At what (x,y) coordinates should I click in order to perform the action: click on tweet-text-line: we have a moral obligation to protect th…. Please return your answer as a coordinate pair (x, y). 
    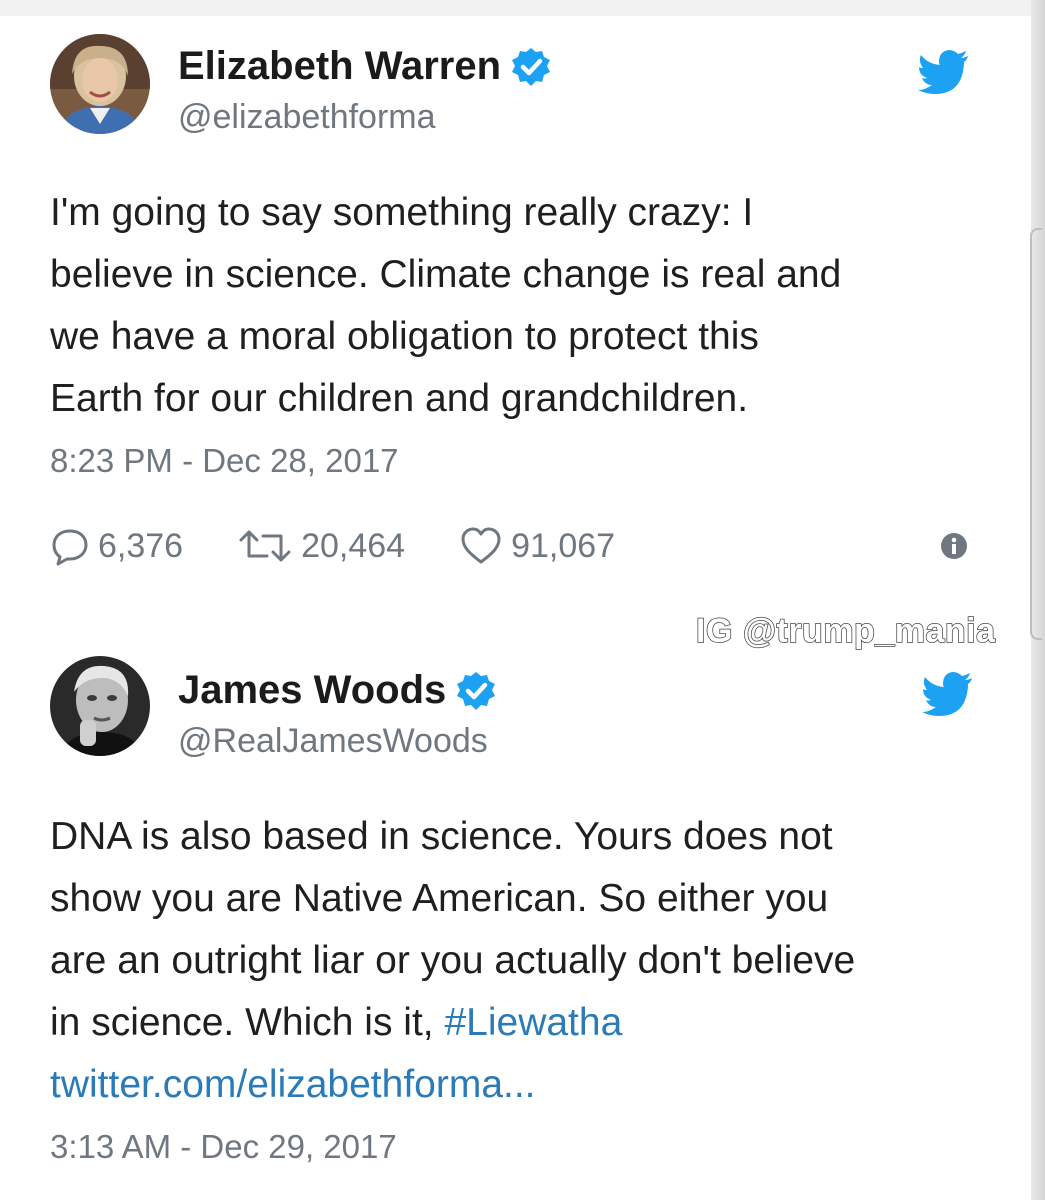
    Looking at the image, I should click on (404, 336).